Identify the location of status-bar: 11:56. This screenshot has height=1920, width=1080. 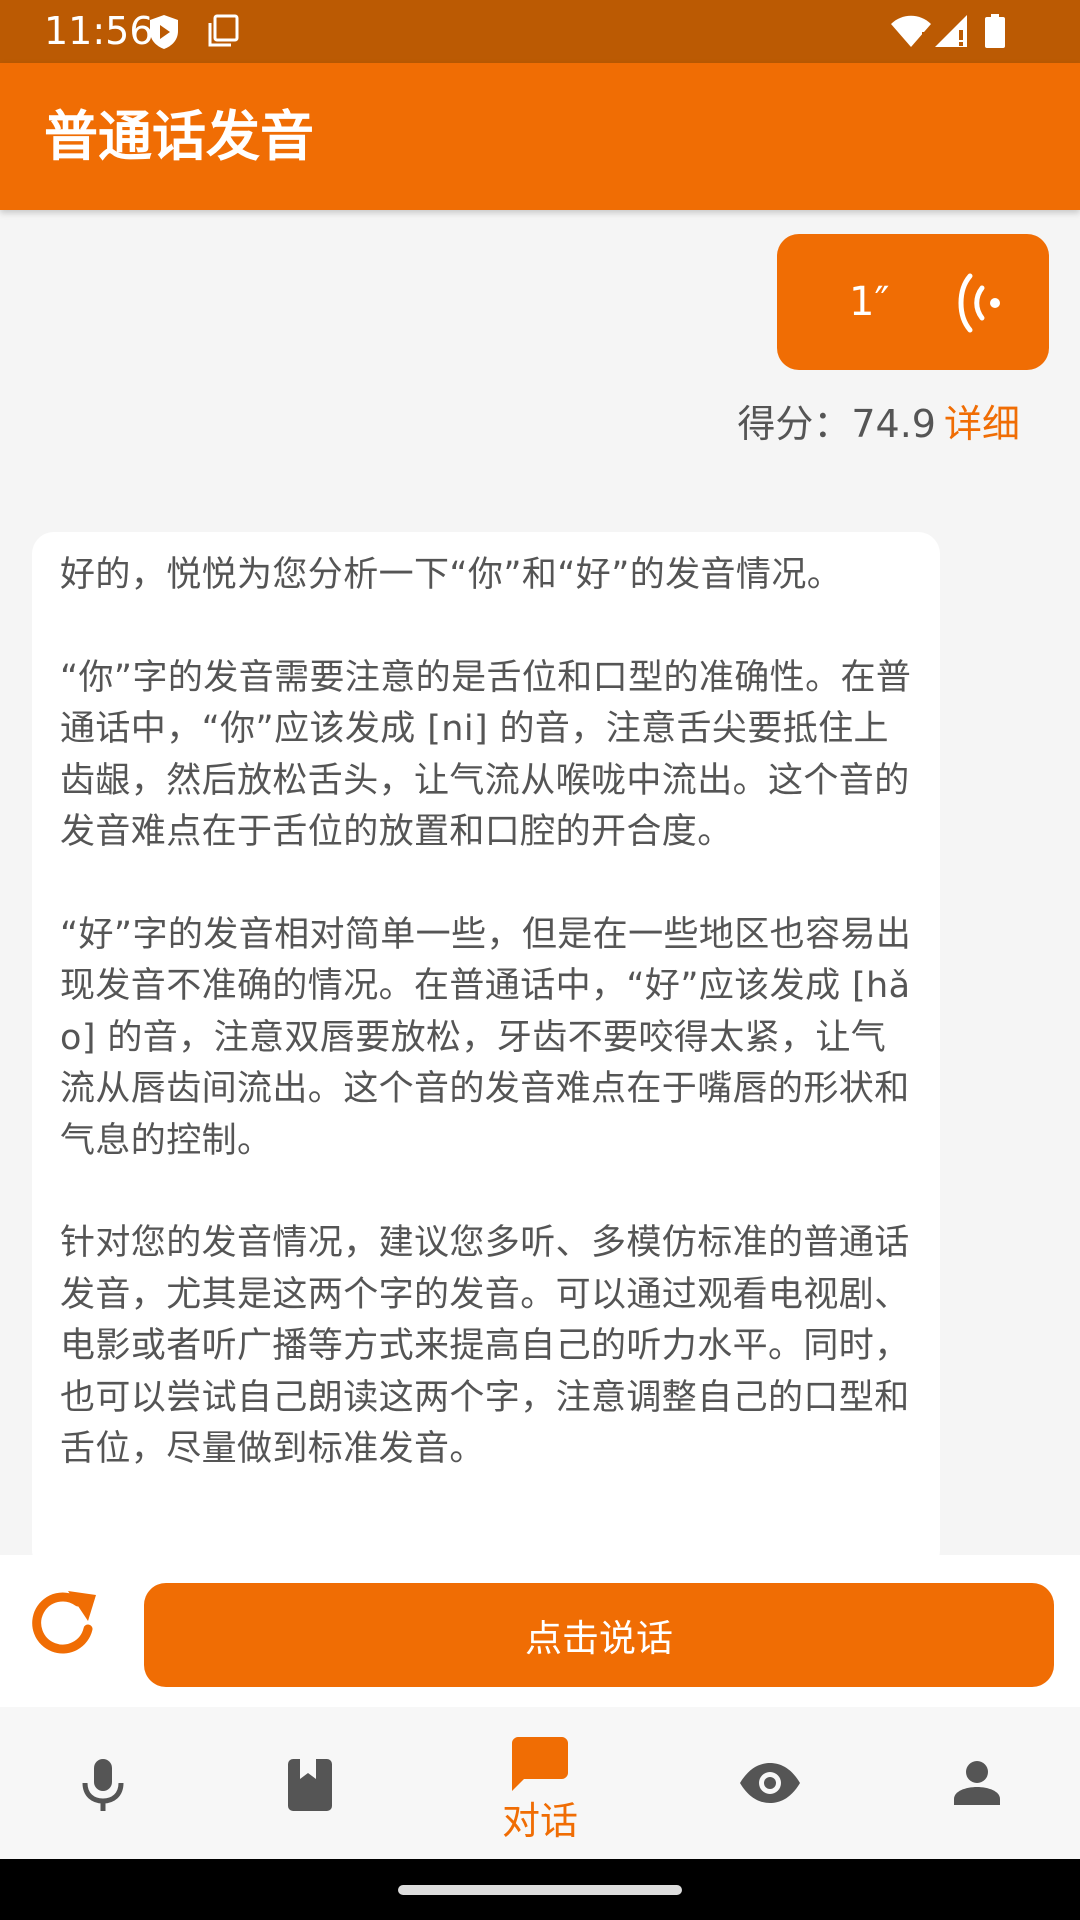
(540, 31).